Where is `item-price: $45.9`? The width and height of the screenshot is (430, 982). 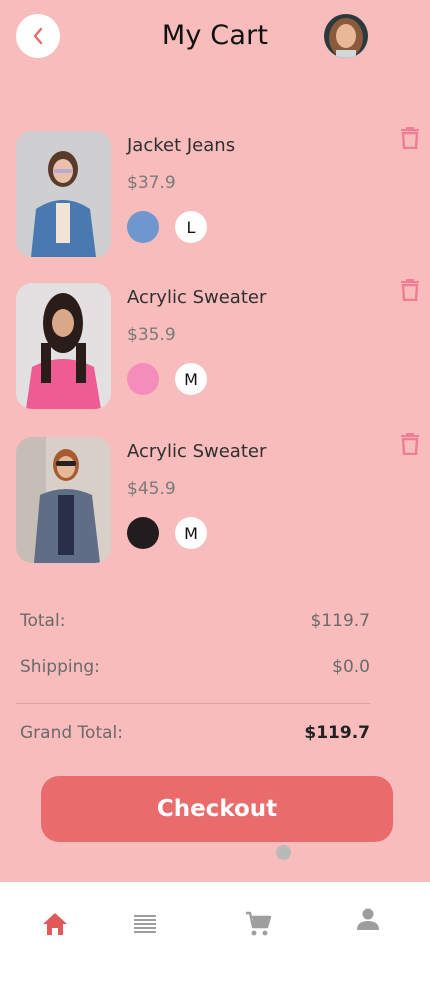 item-price: $45.9 is located at coordinates (151, 489).